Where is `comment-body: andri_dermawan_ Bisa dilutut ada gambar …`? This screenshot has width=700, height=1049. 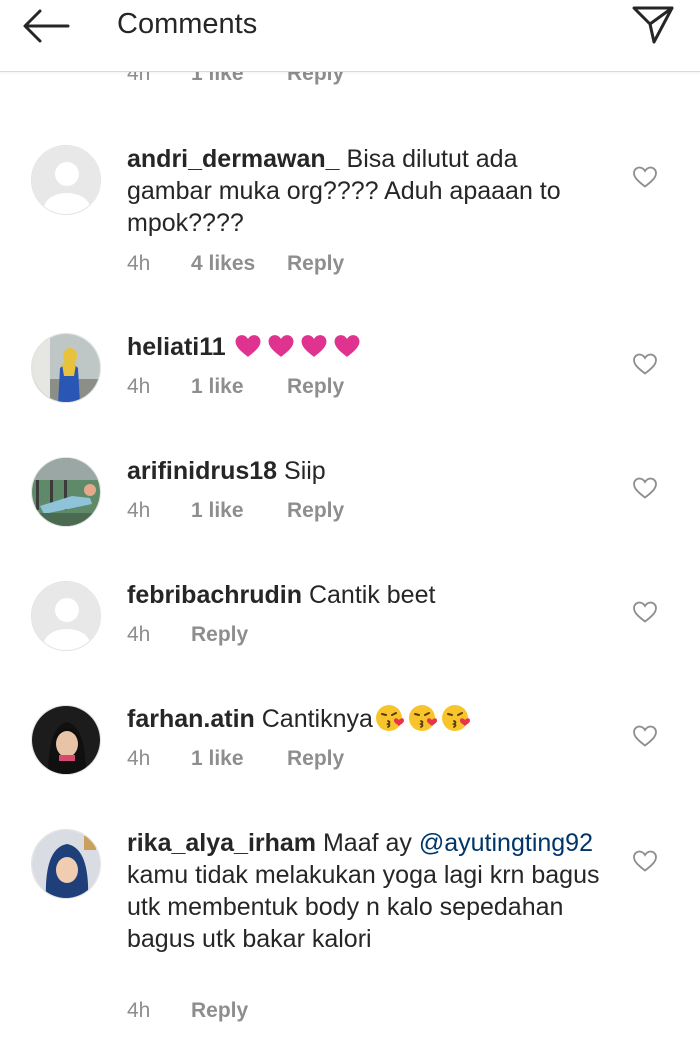 comment-body: andri_dermawan_ Bisa dilutut ada gambar … is located at coordinates (367, 191).